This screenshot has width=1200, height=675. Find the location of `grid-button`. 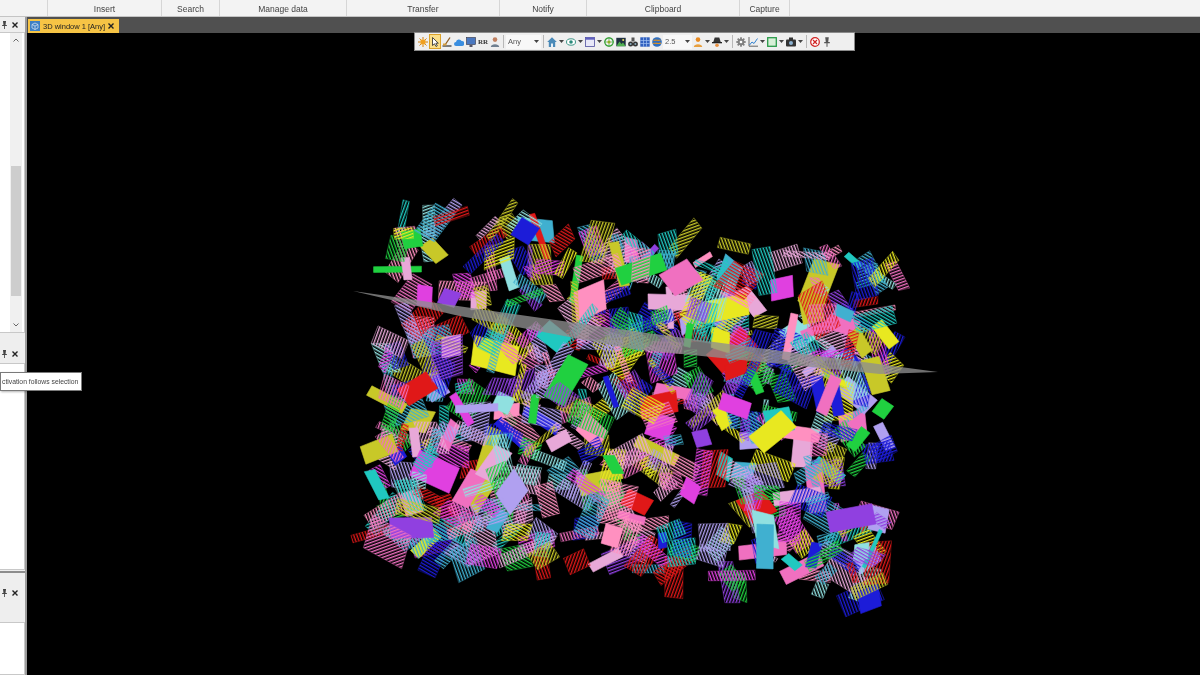

grid-button is located at coordinates (645, 41).